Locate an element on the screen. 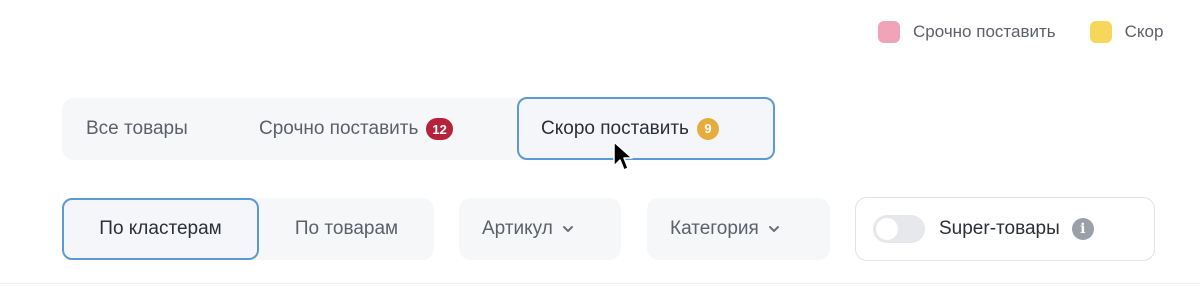 Image resolution: width=1200 pixels, height=286 pixels. tab-all-products-label: Все товары is located at coordinates (137, 128).